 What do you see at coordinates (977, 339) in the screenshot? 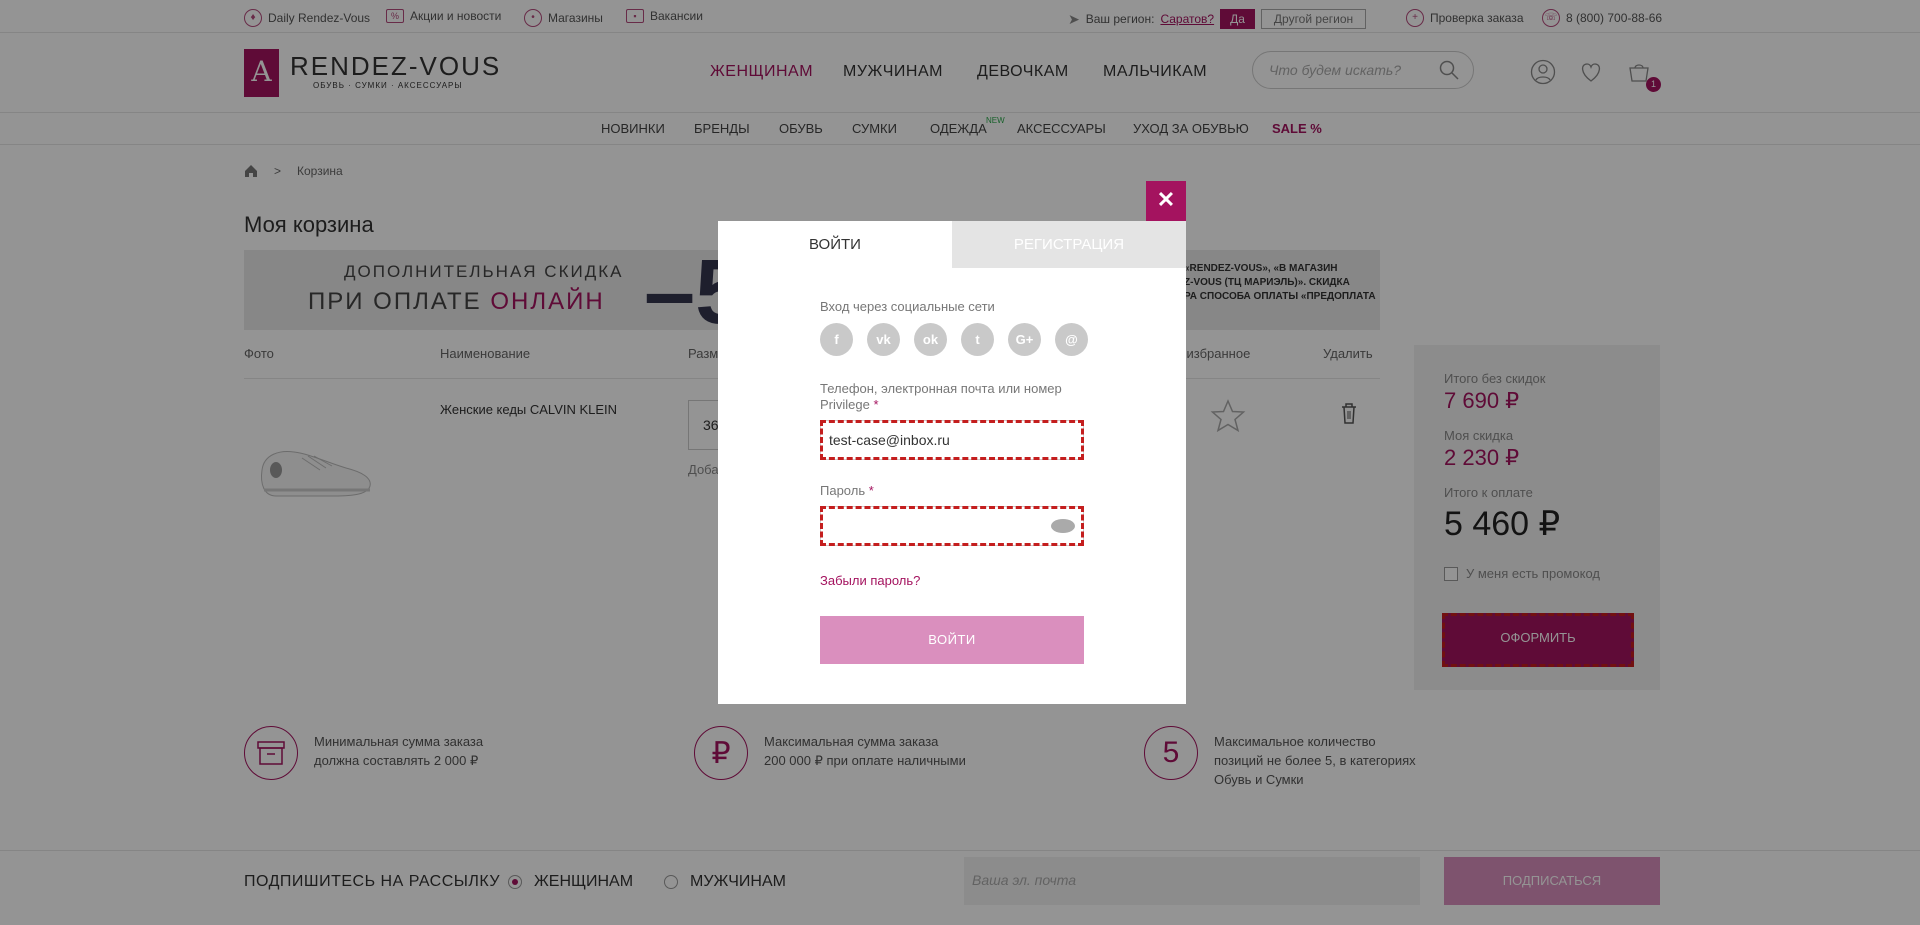
I see `twitter-icon: t` at bounding box center [977, 339].